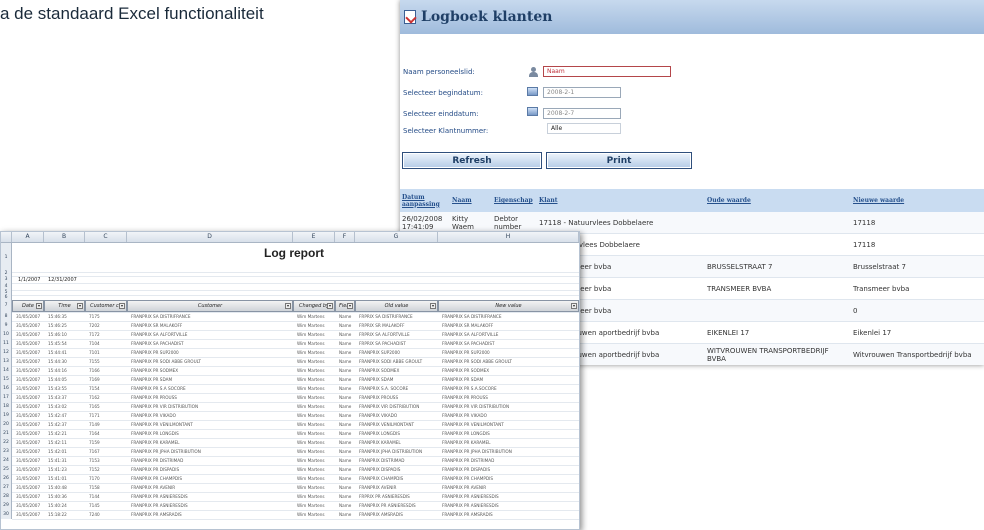  What do you see at coordinates (6, 514) in the screenshot?
I see `row-header: 30` at bounding box center [6, 514].